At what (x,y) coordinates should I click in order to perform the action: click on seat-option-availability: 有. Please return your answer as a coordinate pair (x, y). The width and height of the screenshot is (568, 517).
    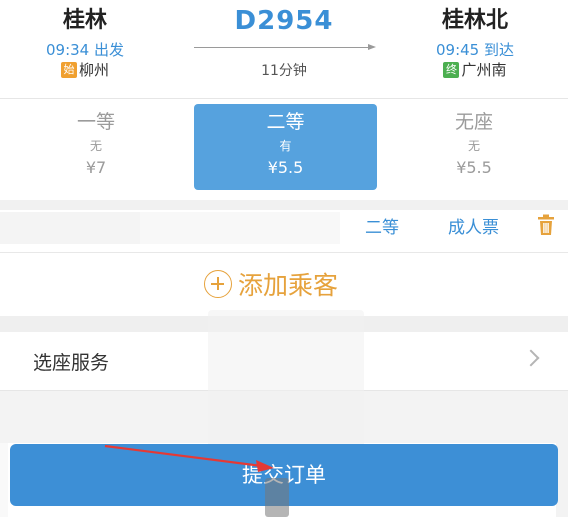
    Looking at the image, I should click on (285, 146).